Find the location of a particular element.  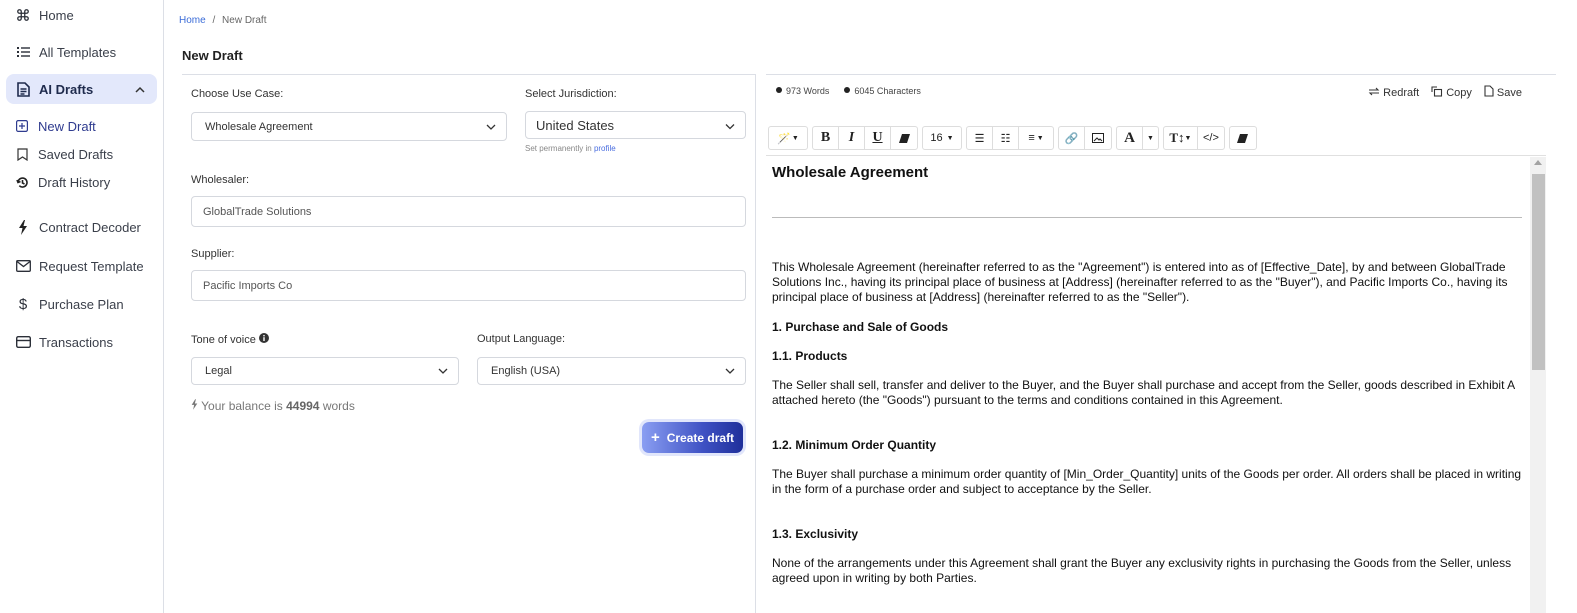

info-icon is located at coordinates (263, 339).